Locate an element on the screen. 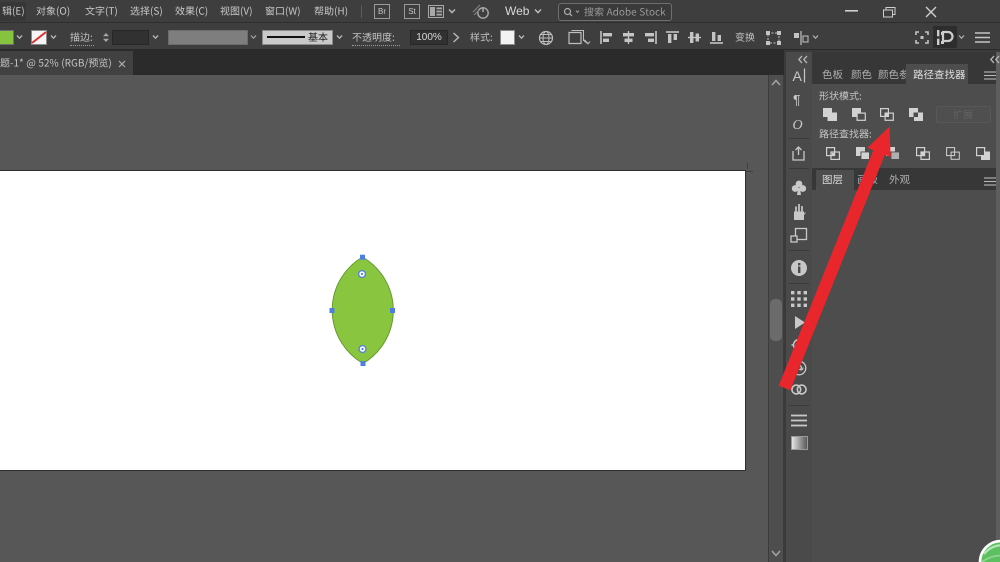 Image resolution: width=1000 pixels, height=562 pixels. svg-text: A is located at coordinates (798, 75).